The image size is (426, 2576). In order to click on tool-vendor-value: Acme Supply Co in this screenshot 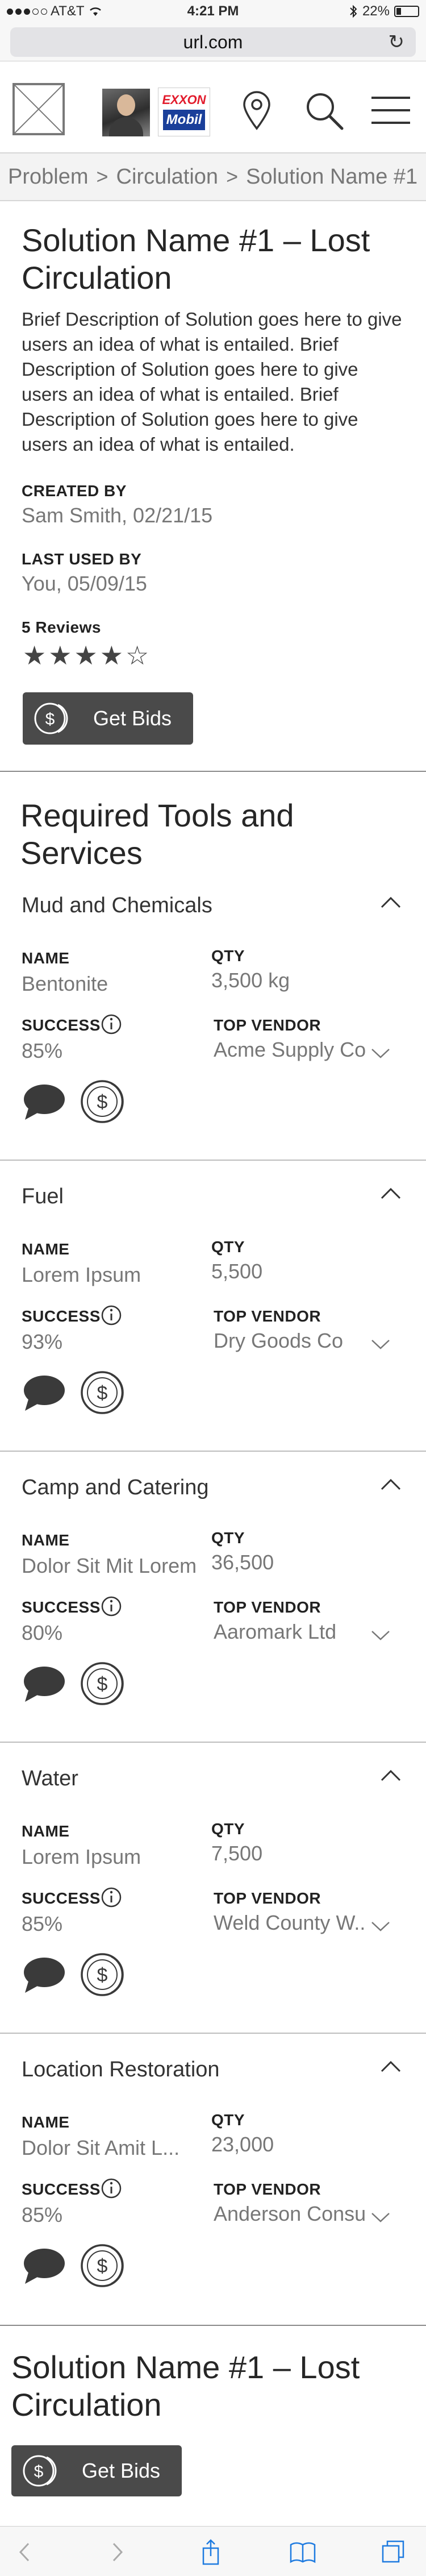, I will do `click(290, 1050)`.